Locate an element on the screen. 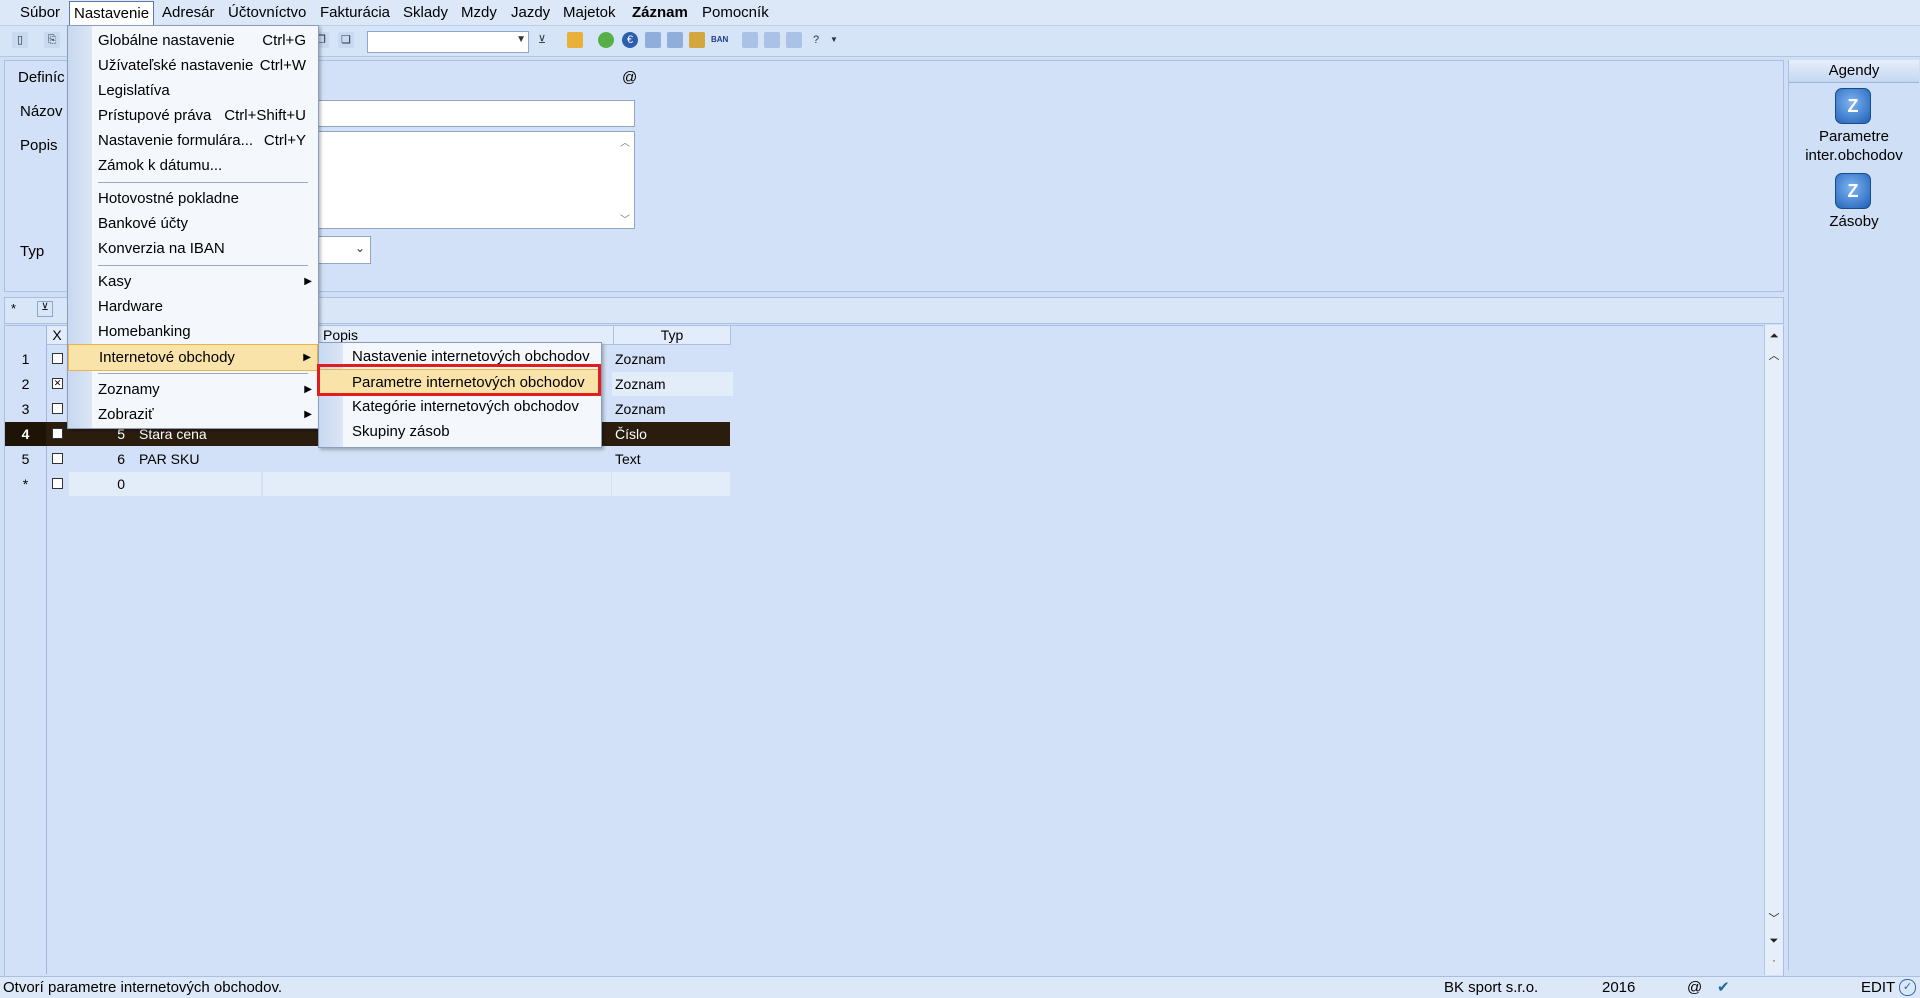 The image size is (1920, 998). menu-nastavenie: Nastavenie is located at coordinates (112, 13).